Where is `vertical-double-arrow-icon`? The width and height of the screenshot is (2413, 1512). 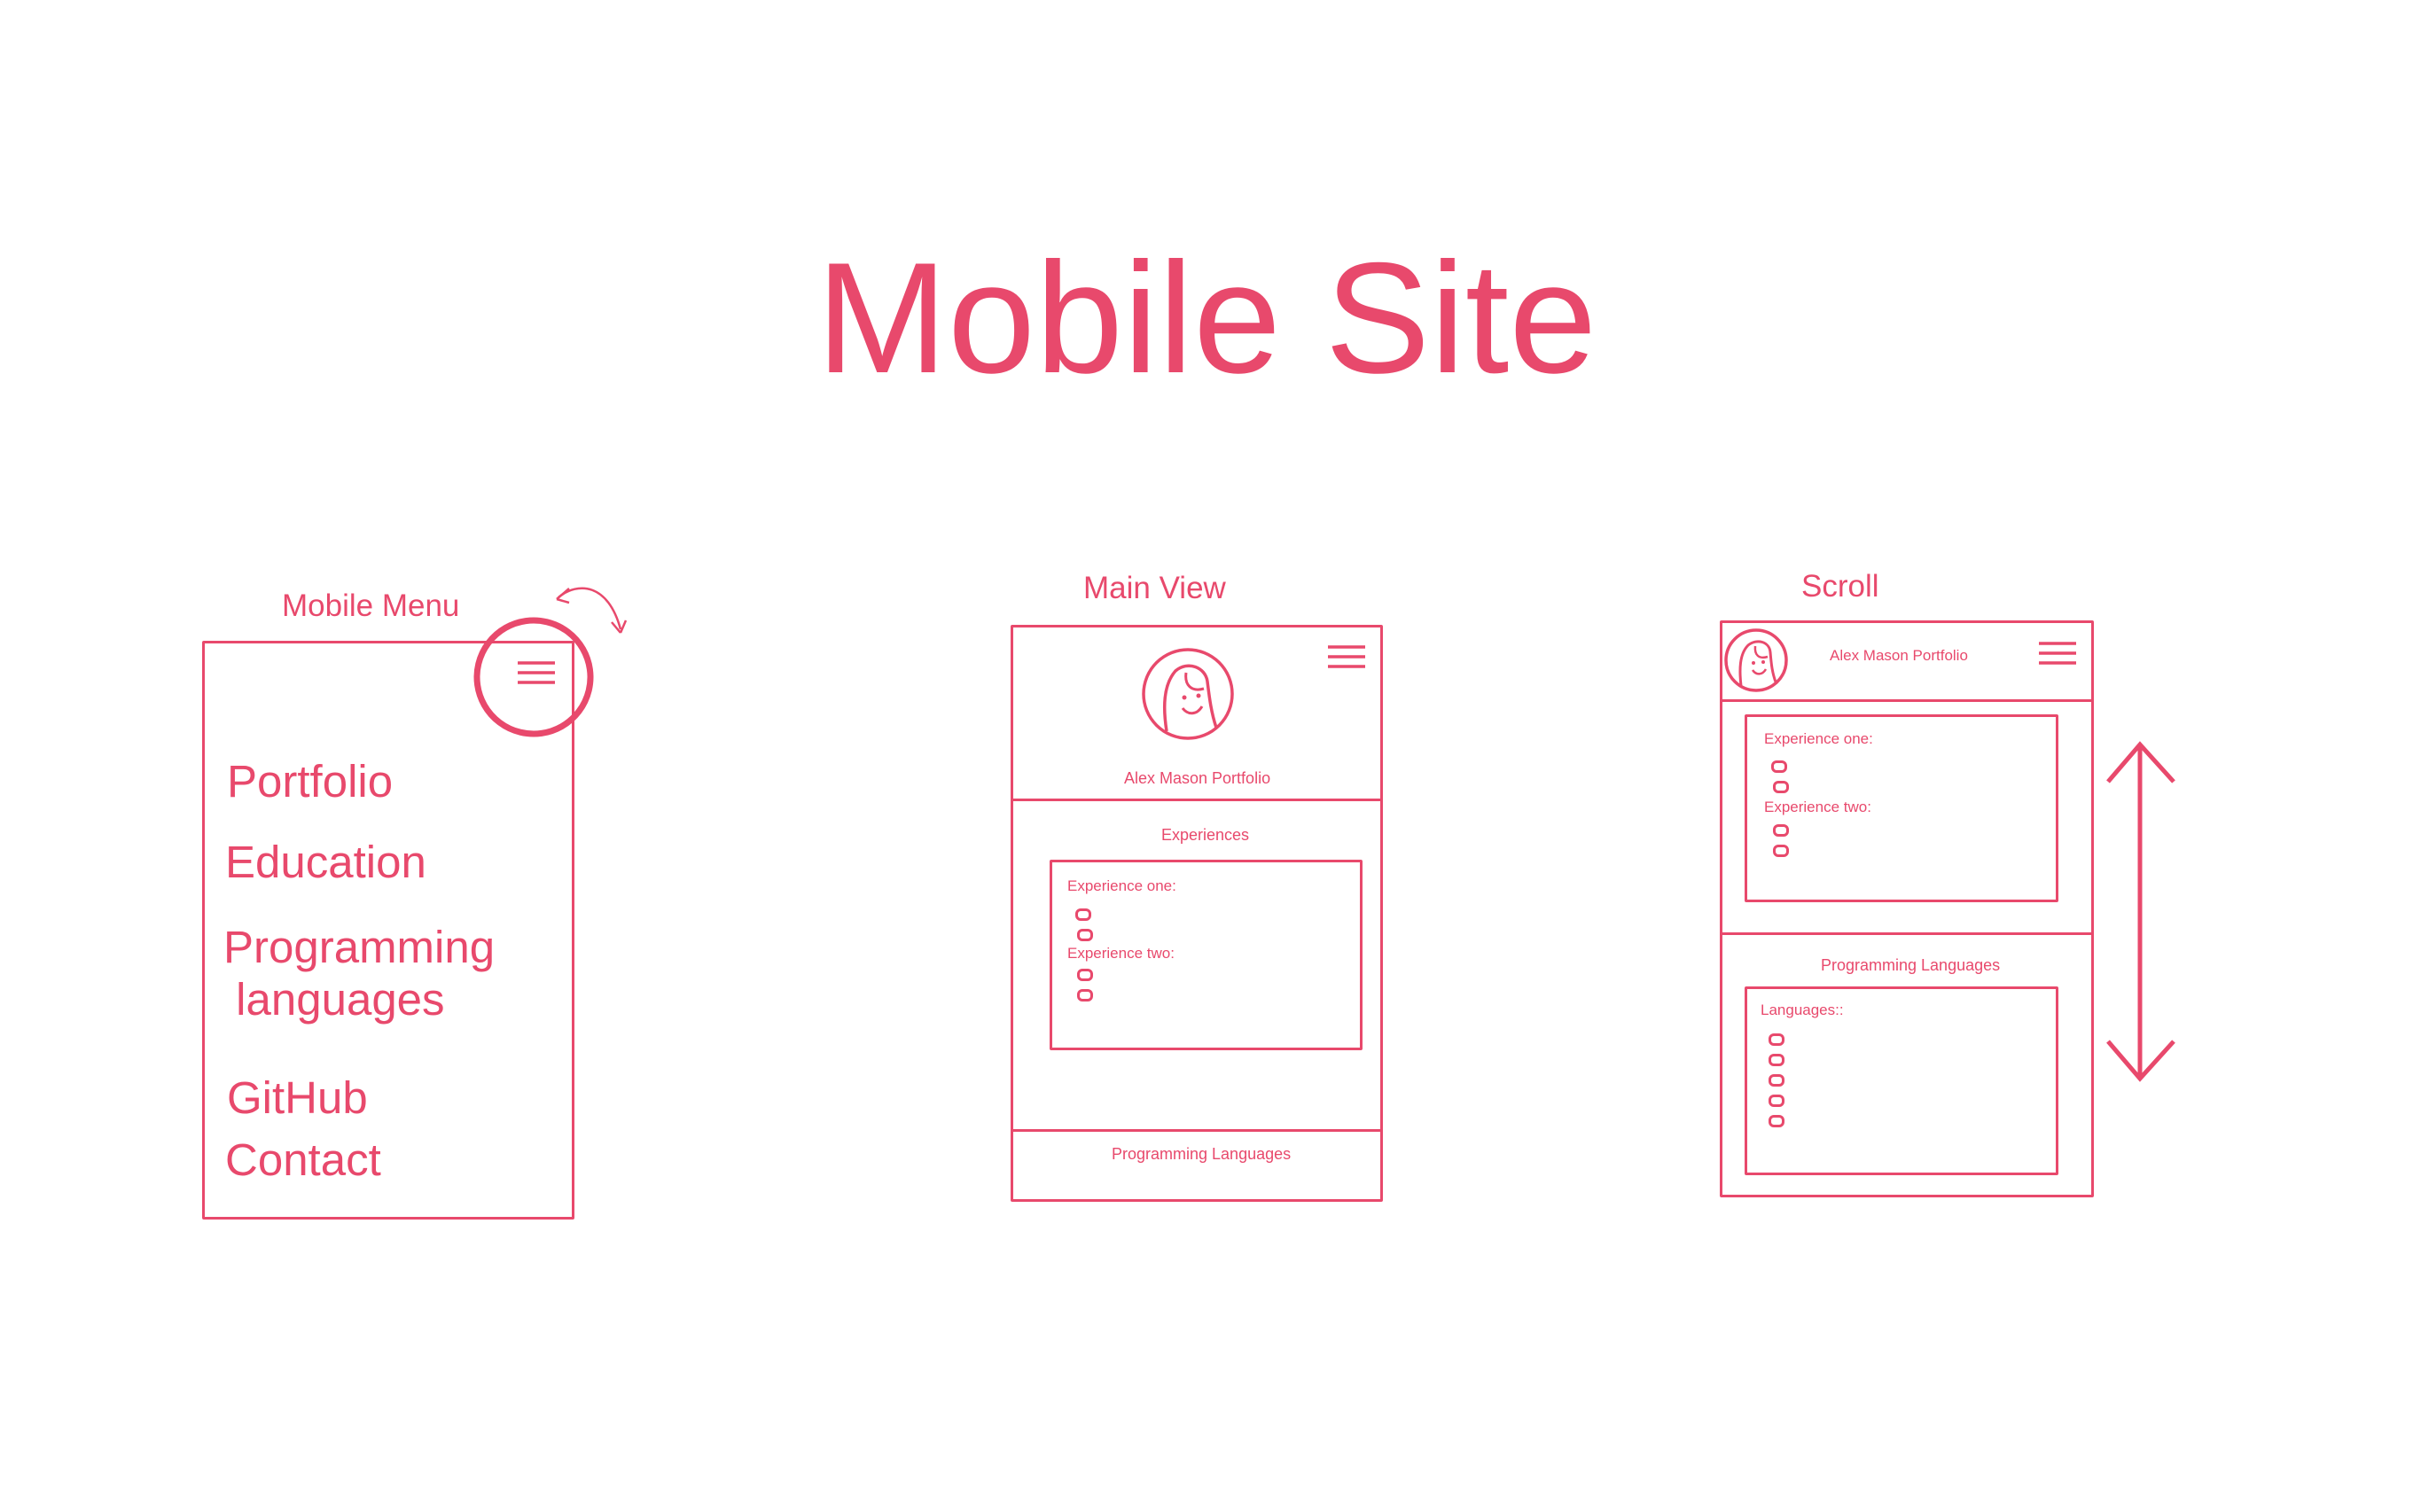
vertical-double-arrow-icon is located at coordinates (2140, 911).